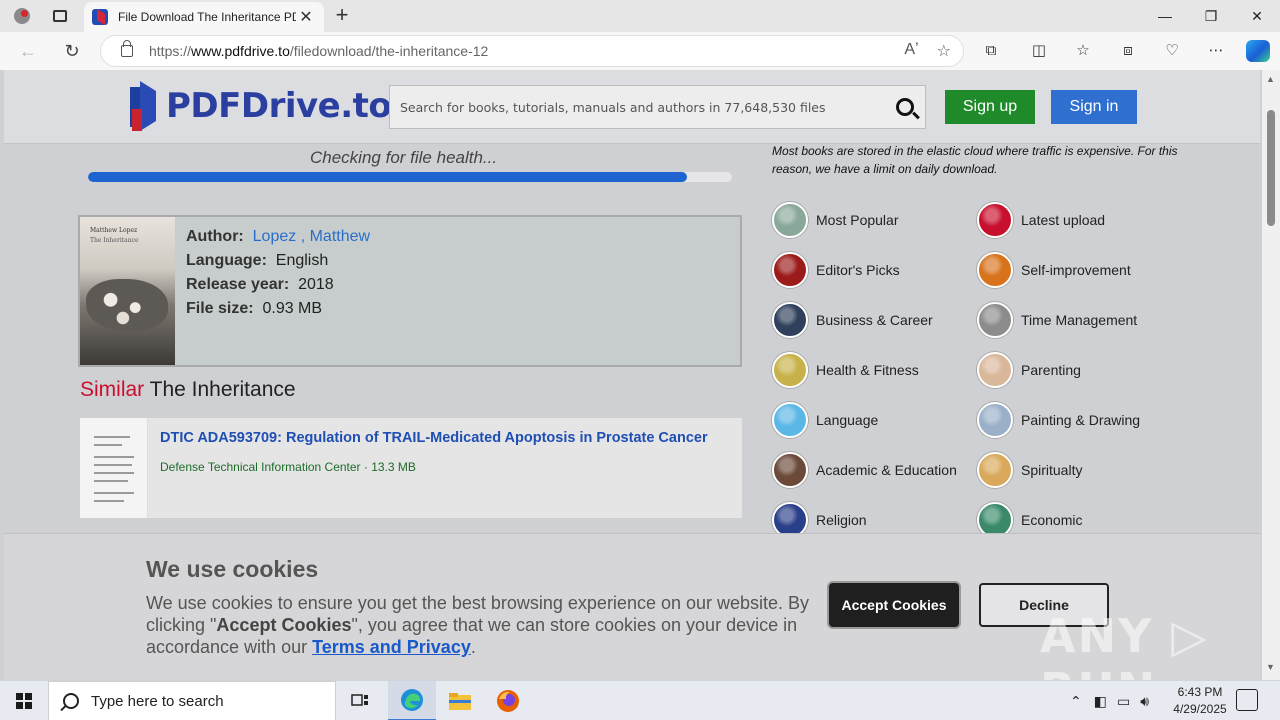  Describe the element at coordinates (894, 605) in the screenshot. I see `accept-cookies-button: Accept Cookies` at that location.